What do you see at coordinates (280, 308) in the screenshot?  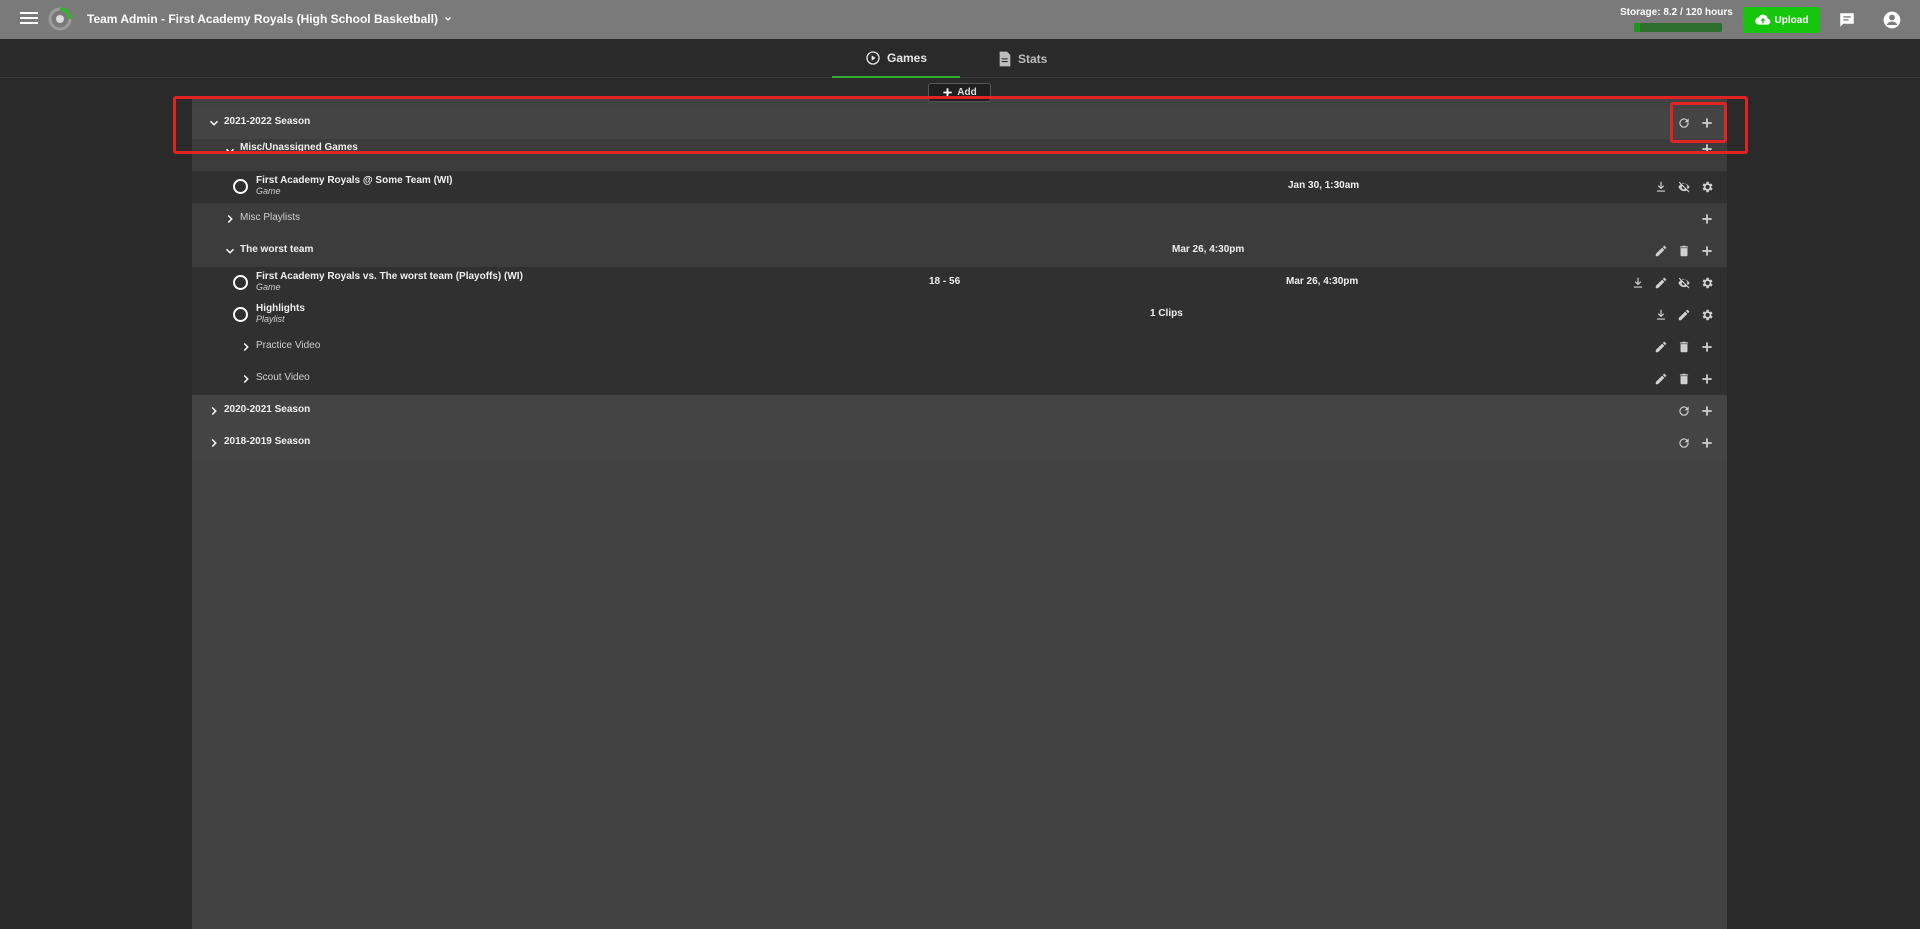 I see `playlist-title: Highlights` at bounding box center [280, 308].